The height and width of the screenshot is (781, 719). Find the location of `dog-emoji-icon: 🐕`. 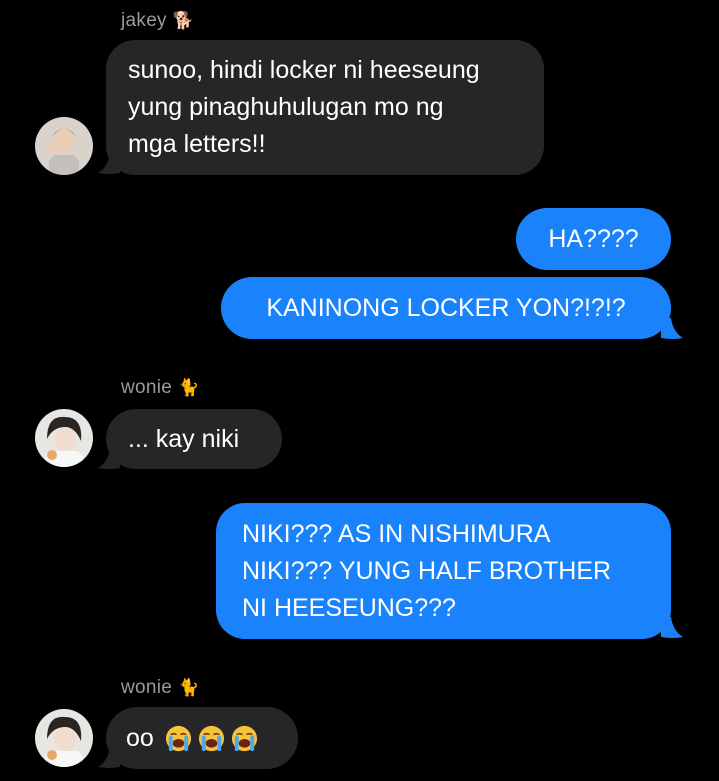

dog-emoji-icon: 🐕 is located at coordinates (183, 21).